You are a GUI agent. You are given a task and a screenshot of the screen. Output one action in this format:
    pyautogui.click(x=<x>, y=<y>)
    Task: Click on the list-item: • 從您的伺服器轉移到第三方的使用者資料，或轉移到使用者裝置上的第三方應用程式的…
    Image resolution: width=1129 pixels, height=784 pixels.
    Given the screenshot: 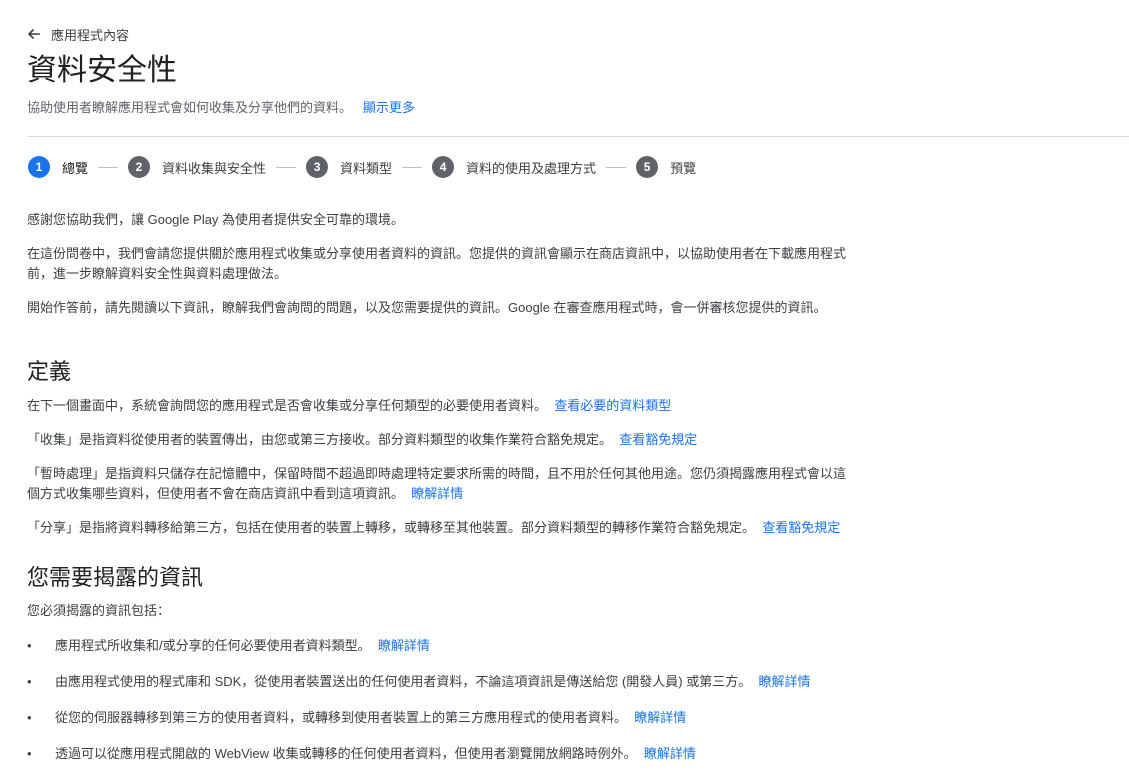 What is the action you would take?
    pyautogui.click(x=477, y=718)
    